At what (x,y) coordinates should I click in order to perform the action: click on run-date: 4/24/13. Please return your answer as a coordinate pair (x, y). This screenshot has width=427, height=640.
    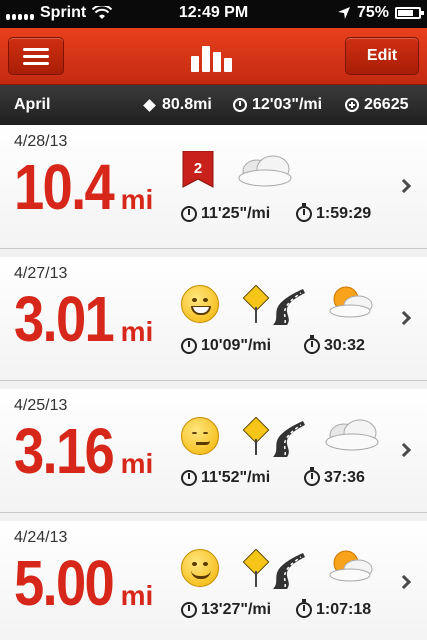
    Looking at the image, I should click on (41, 537).